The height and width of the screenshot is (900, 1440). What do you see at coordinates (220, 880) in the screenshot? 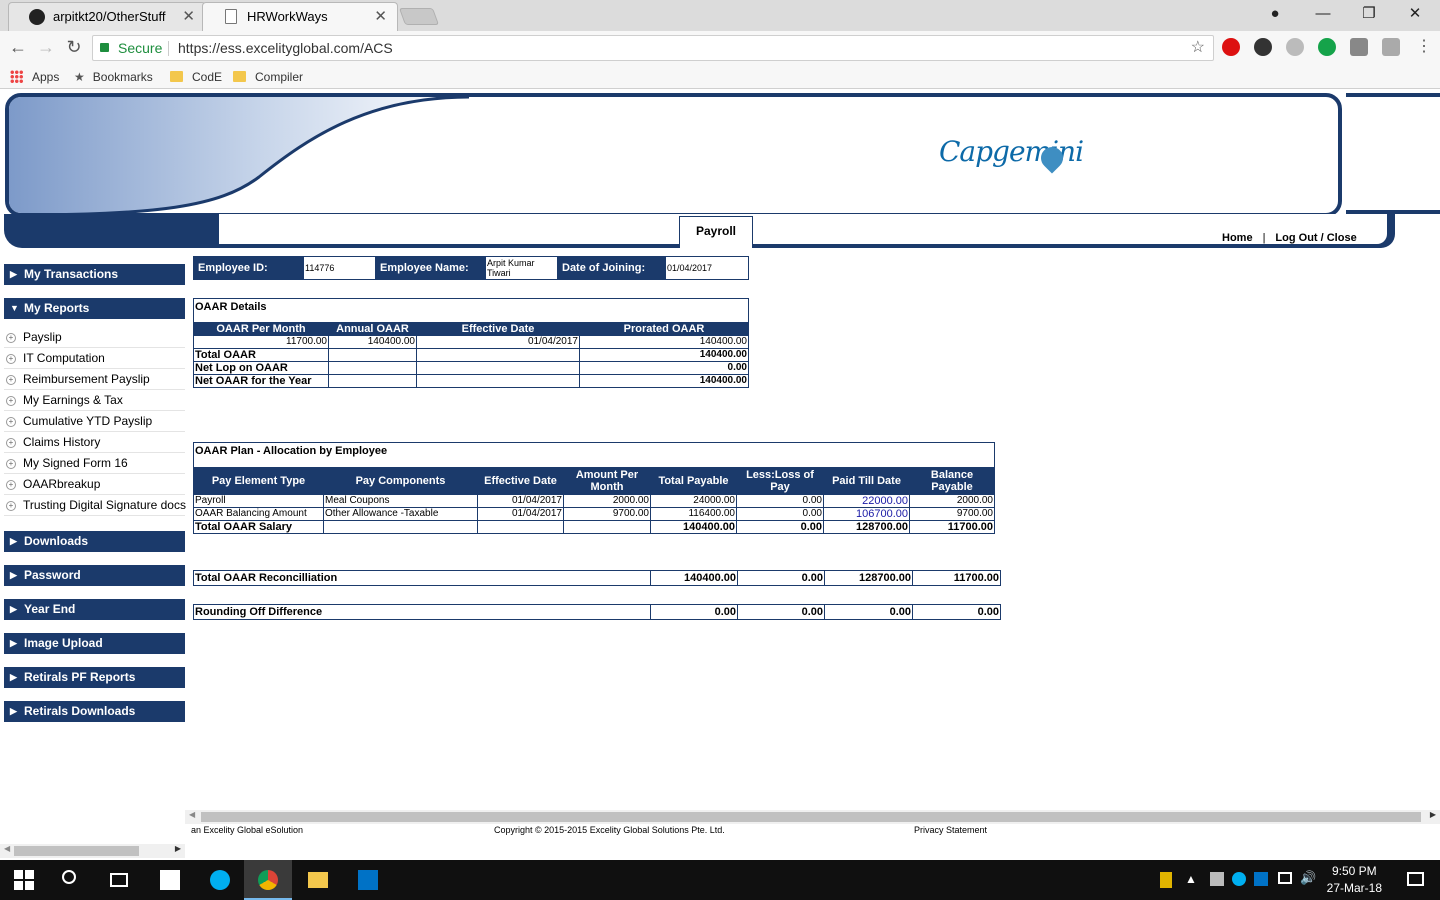
I see `taskbar-app-skype` at bounding box center [220, 880].